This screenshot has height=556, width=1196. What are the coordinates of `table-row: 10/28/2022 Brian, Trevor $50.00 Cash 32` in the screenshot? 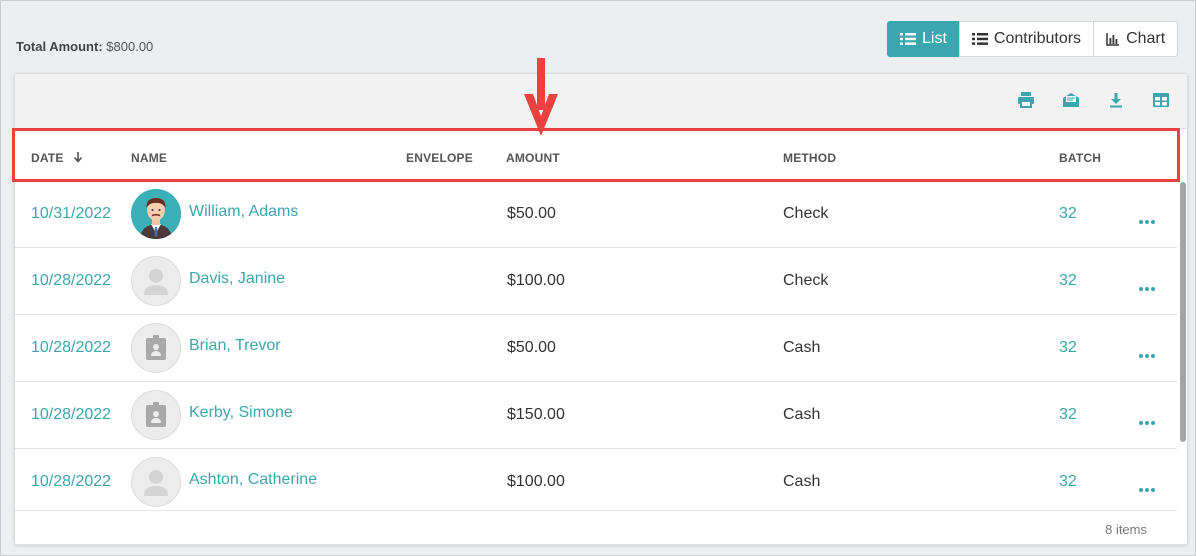 It's located at (596, 348).